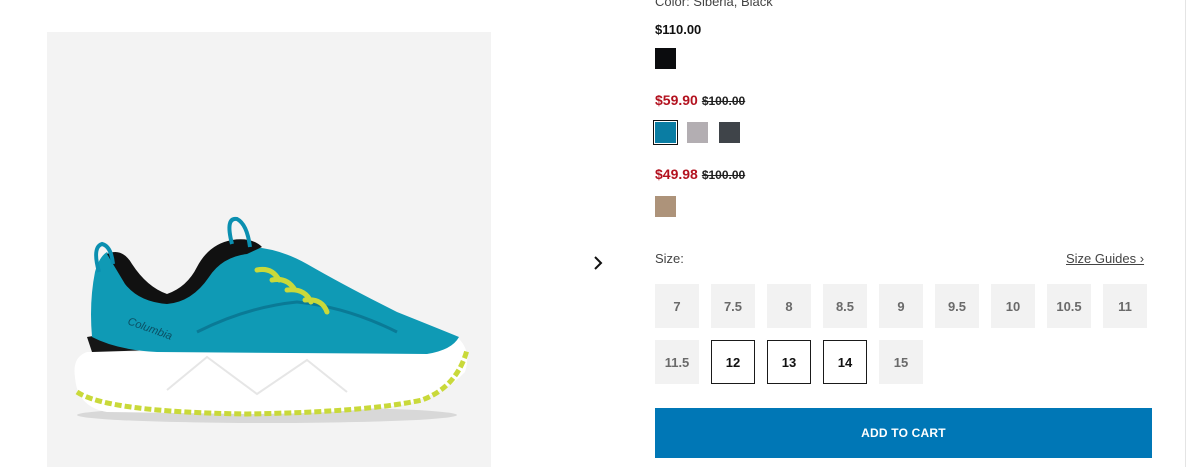  I want to click on size-option: 8.5, so click(845, 306).